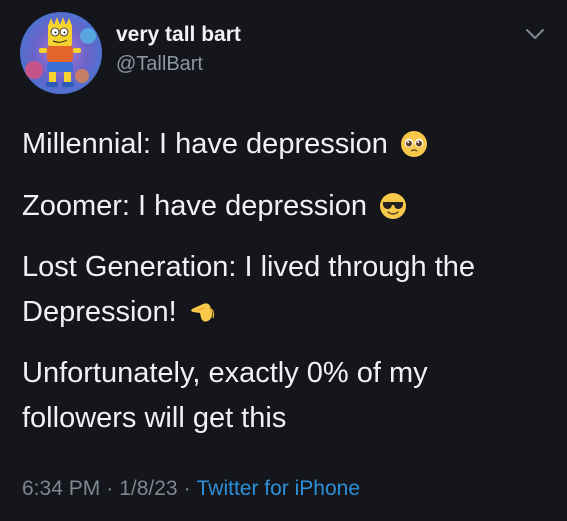 The height and width of the screenshot is (521, 567). What do you see at coordinates (99, 312) in the screenshot?
I see `tweet-text: Depression!` at bounding box center [99, 312].